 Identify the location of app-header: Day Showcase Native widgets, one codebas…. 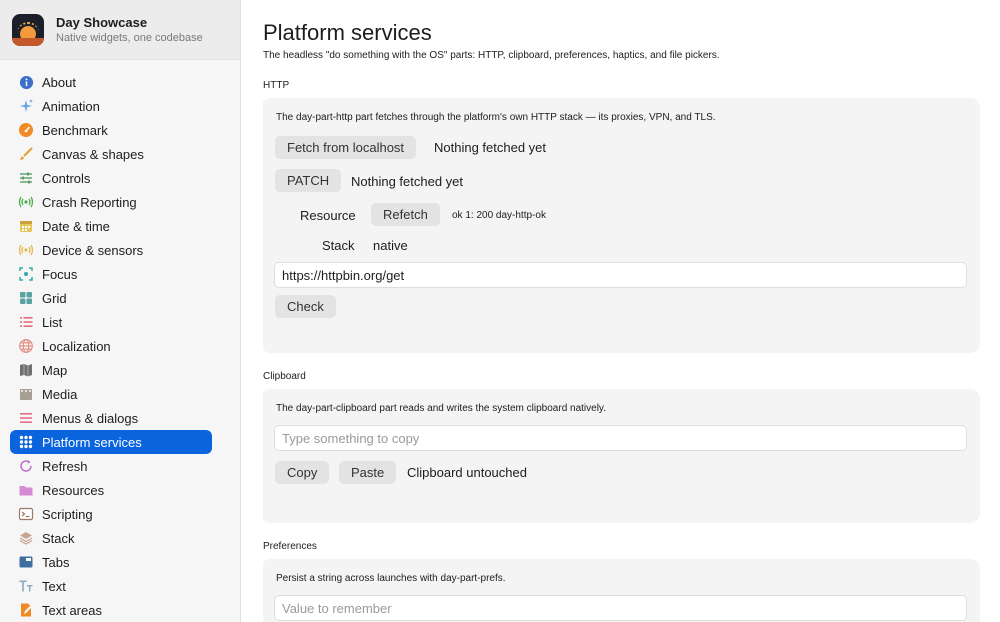
(120, 30).